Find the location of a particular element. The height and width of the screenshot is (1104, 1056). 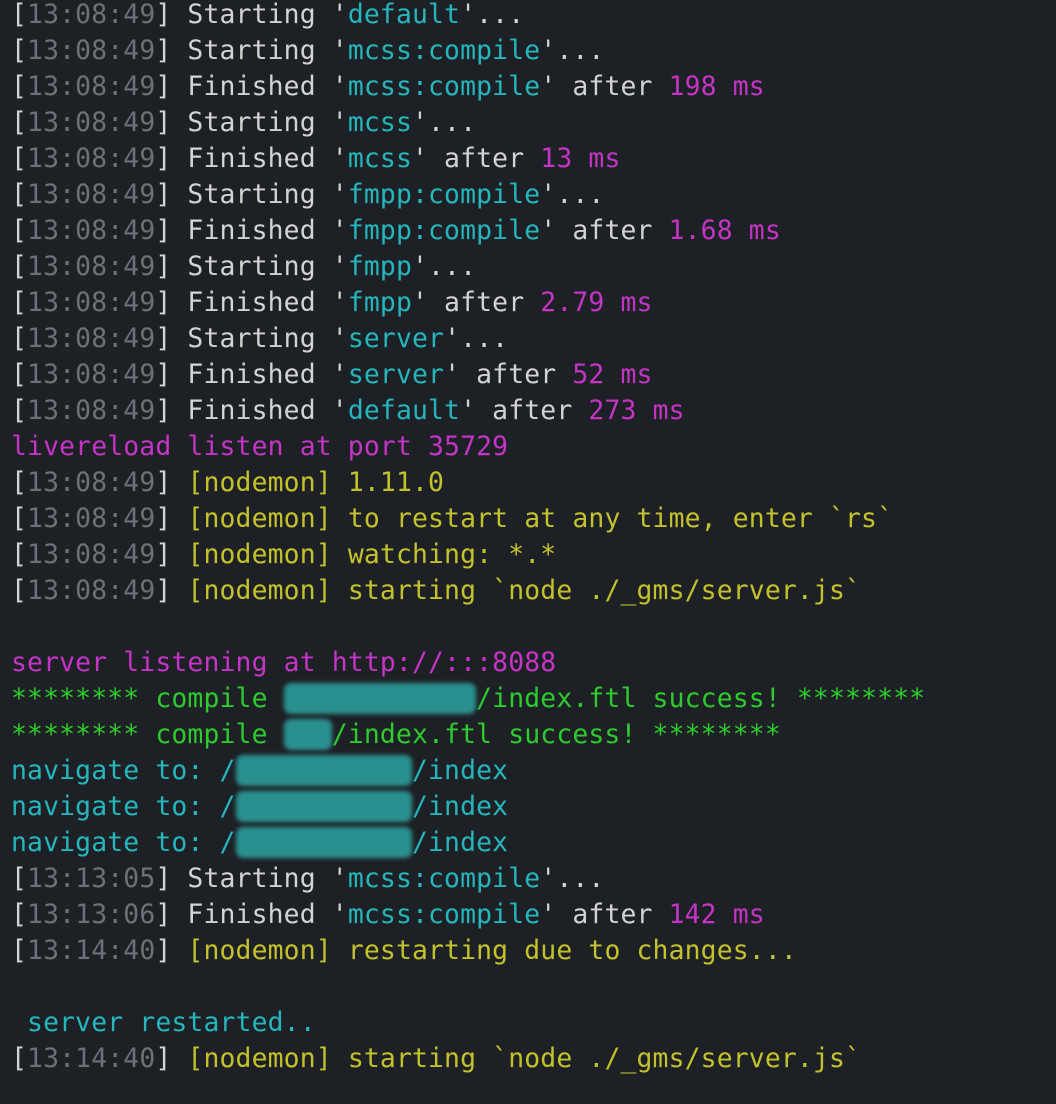

terminal-line: livereload listen at port 35729 is located at coordinates (468, 447).